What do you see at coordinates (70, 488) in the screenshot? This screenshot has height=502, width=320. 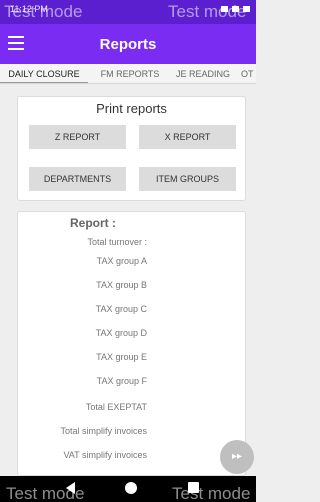 I see `back-icon` at bounding box center [70, 488].